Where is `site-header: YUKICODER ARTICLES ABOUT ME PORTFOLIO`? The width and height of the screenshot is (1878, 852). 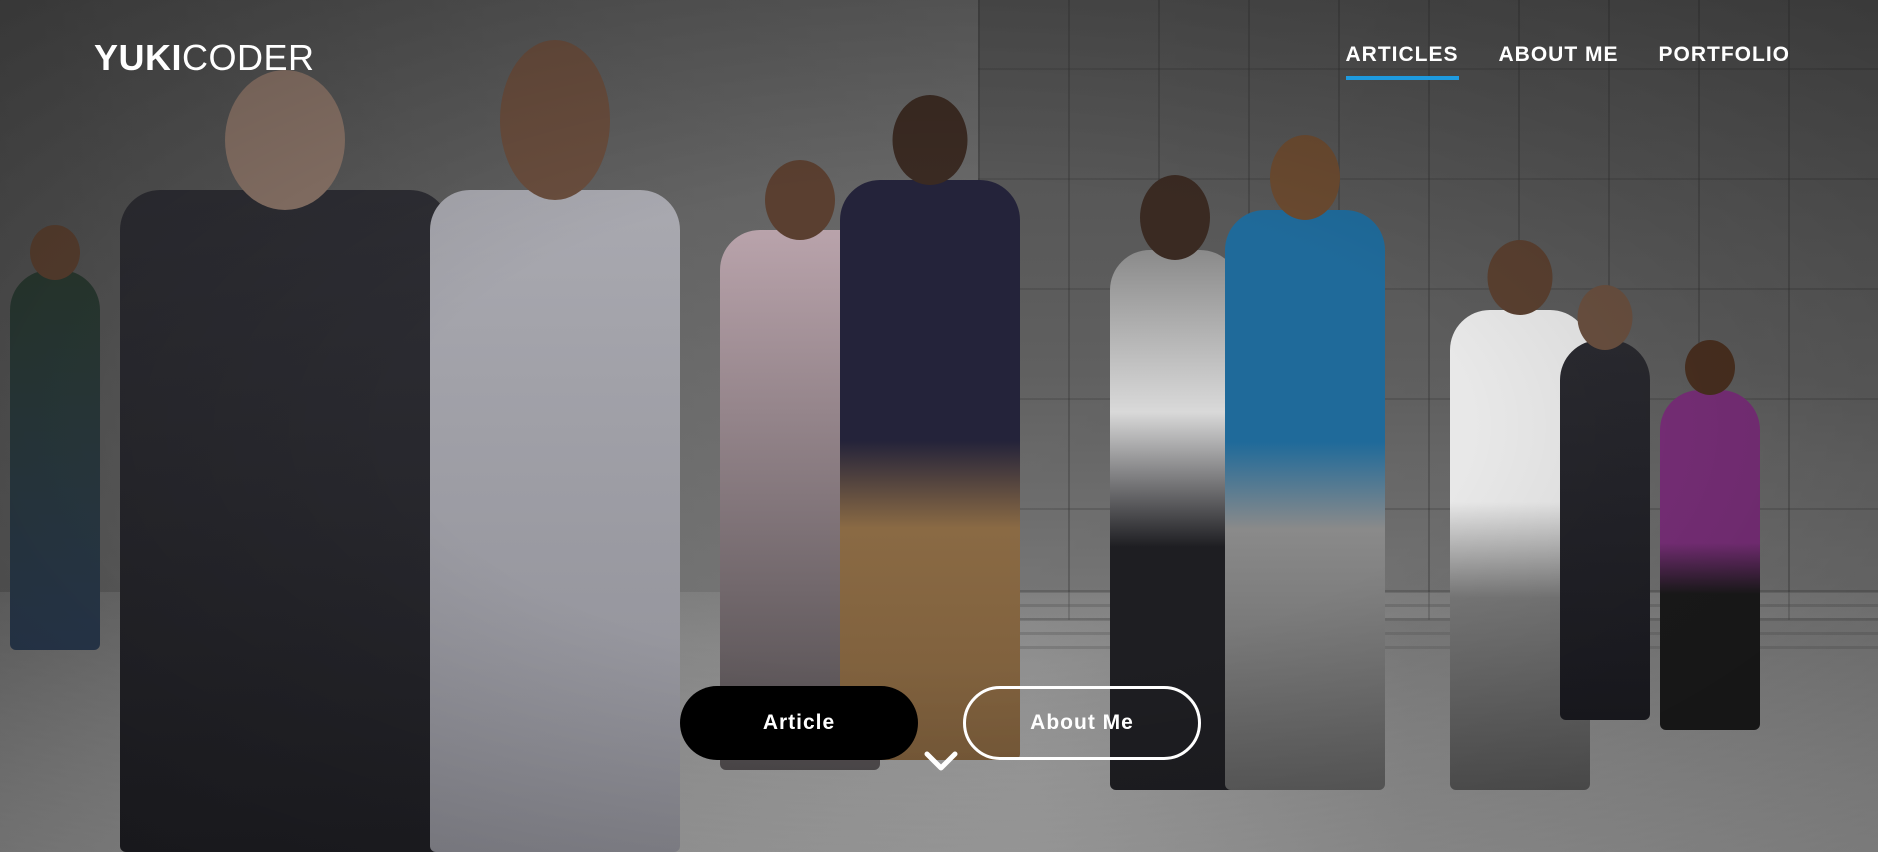 site-header: YUKICODER ARTICLES ABOUT ME PORTFOLIO is located at coordinates (939, 55).